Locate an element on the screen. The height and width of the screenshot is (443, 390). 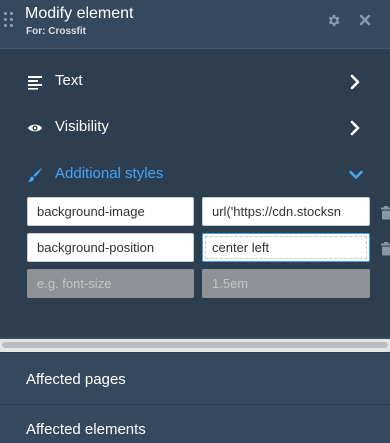
menu-item-visibility: Visibility is located at coordinates (195, 128).